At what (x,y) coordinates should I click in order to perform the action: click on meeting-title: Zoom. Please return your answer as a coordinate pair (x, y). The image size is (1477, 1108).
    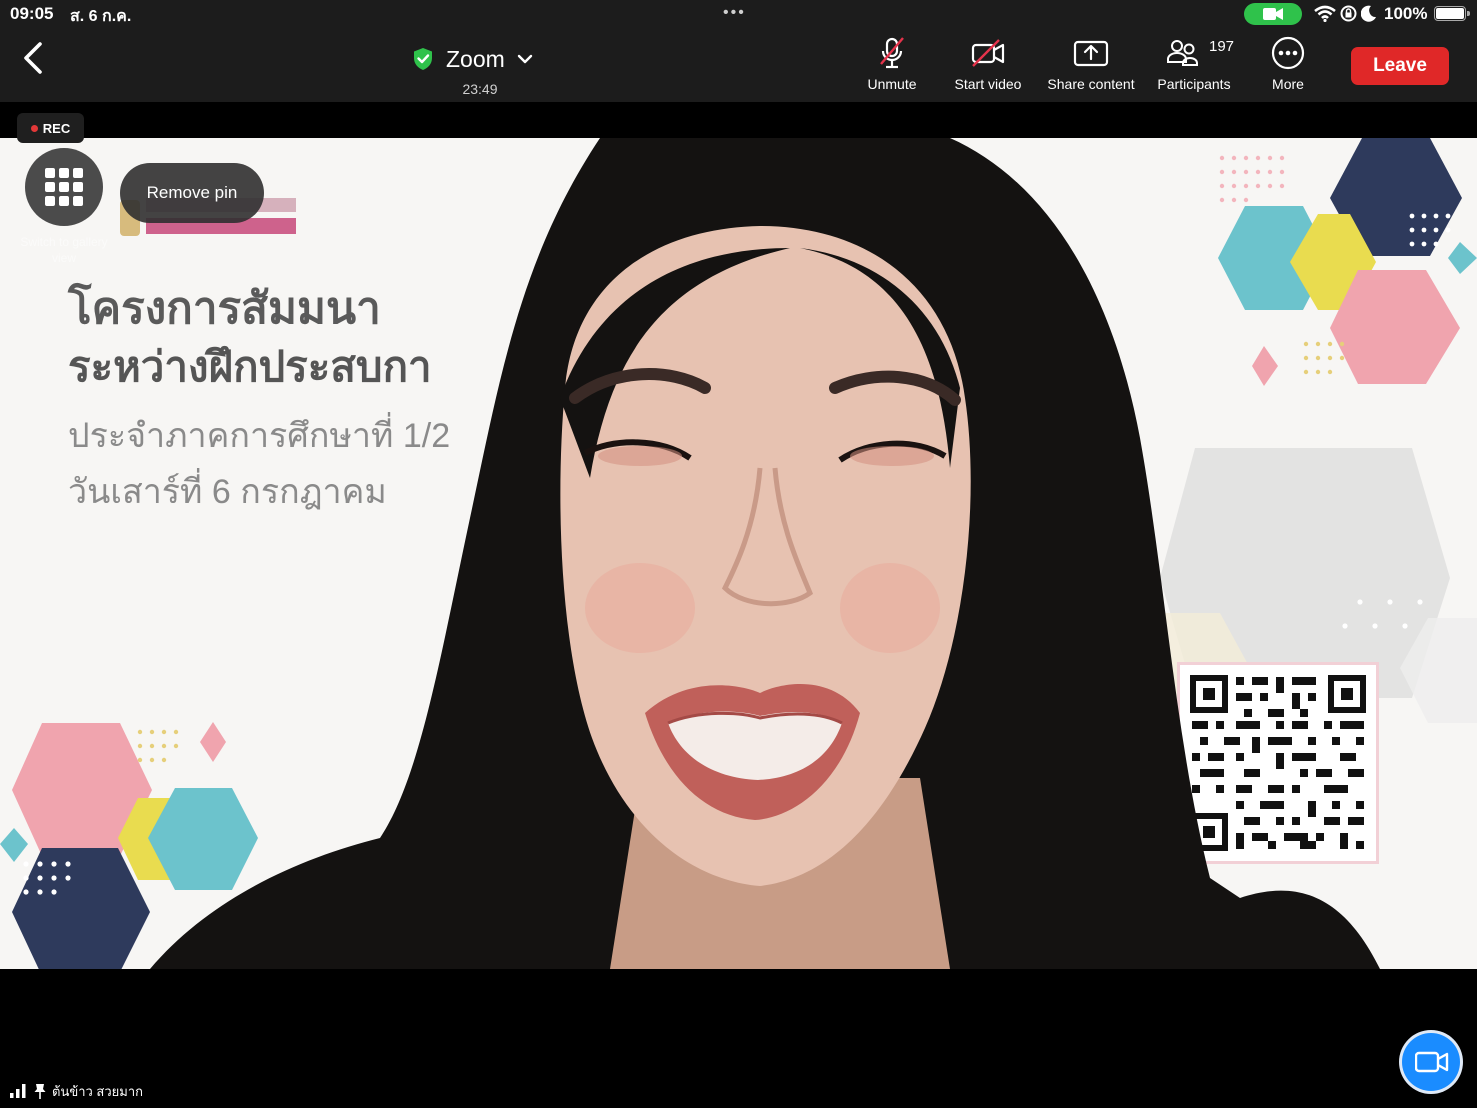
    Looking at the image, I should click on (475, 58).